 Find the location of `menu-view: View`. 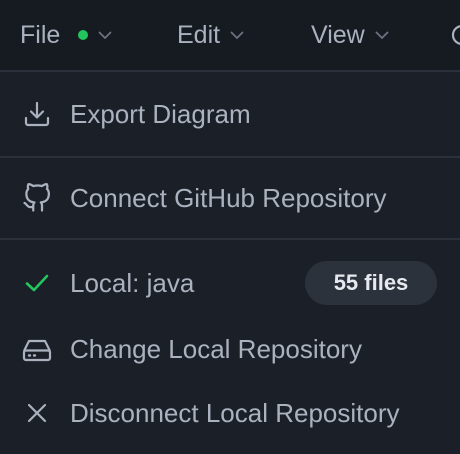

menu-view: View is located at coordinates (350, 35).